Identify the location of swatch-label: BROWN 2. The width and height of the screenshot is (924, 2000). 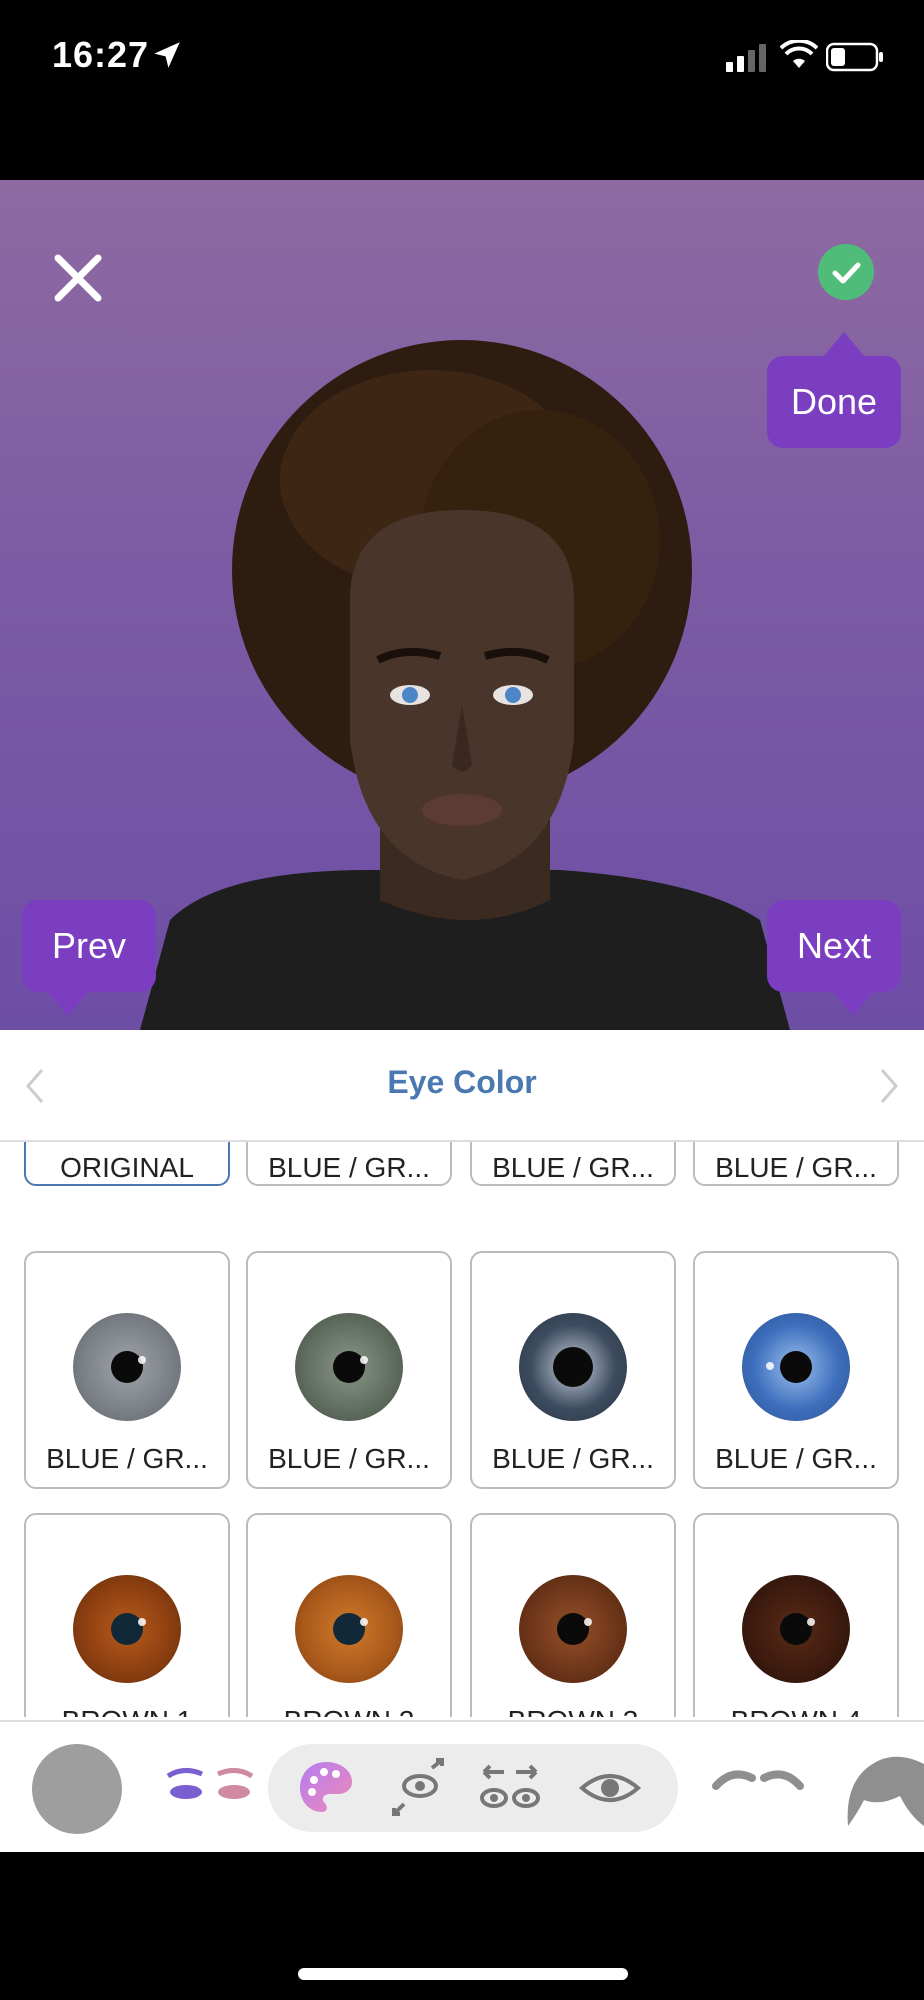
(349, 1711).